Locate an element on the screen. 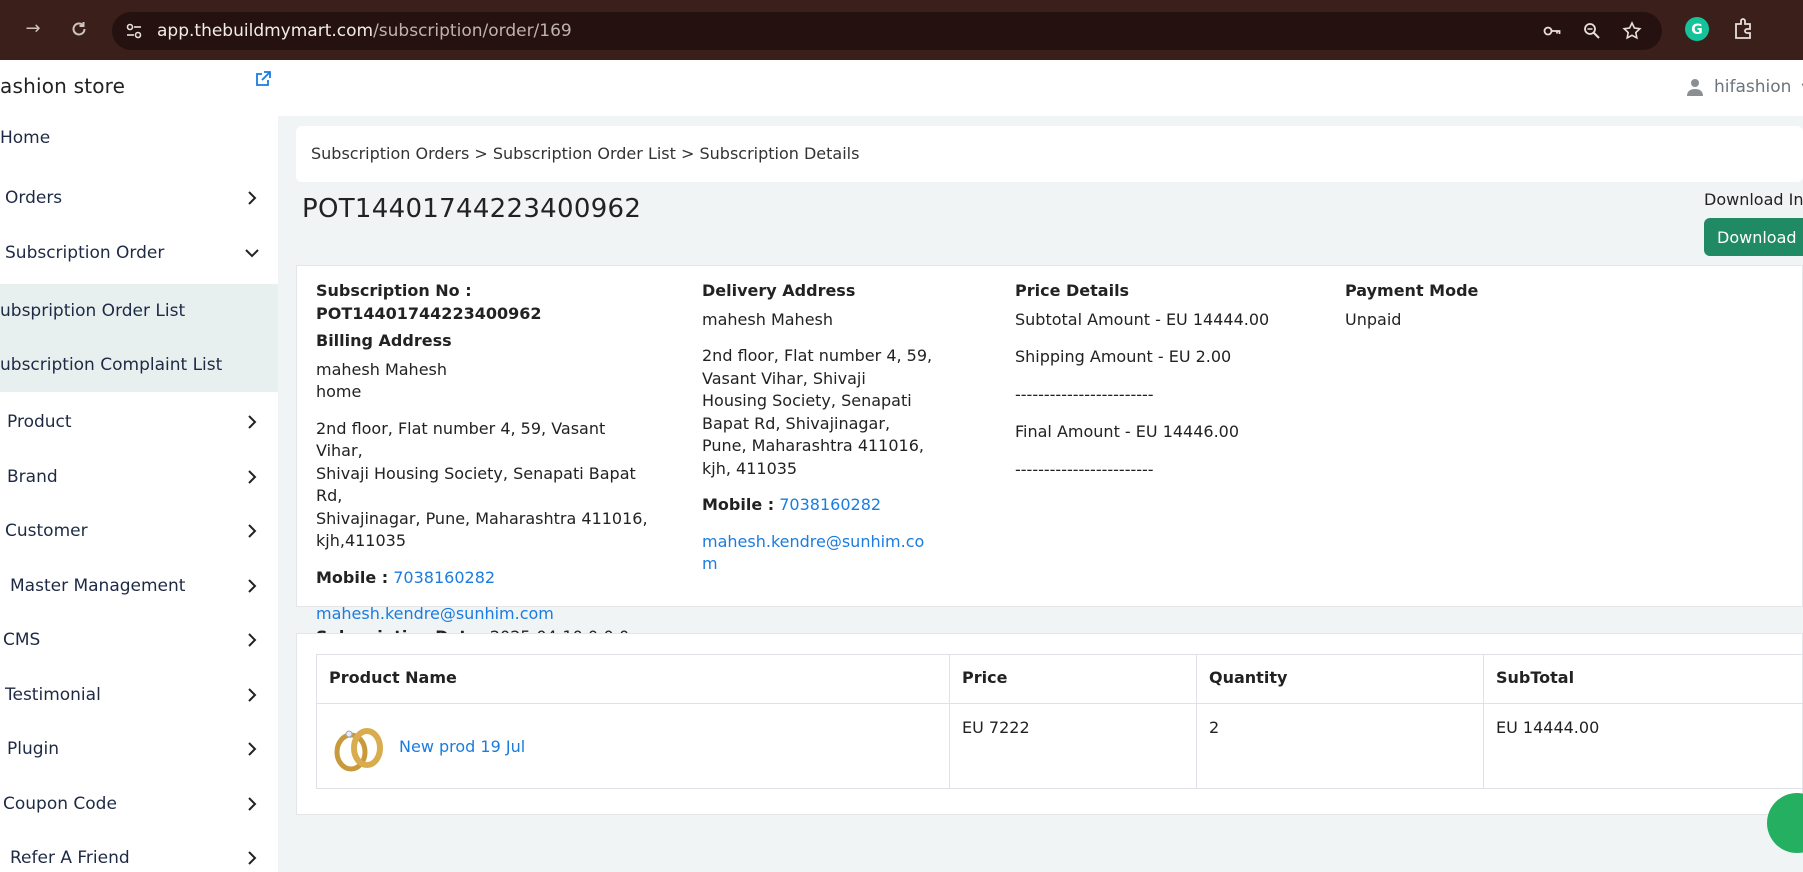  sidebar-item-coupon-code: Coupon Code is located at coordinates (139, 804).